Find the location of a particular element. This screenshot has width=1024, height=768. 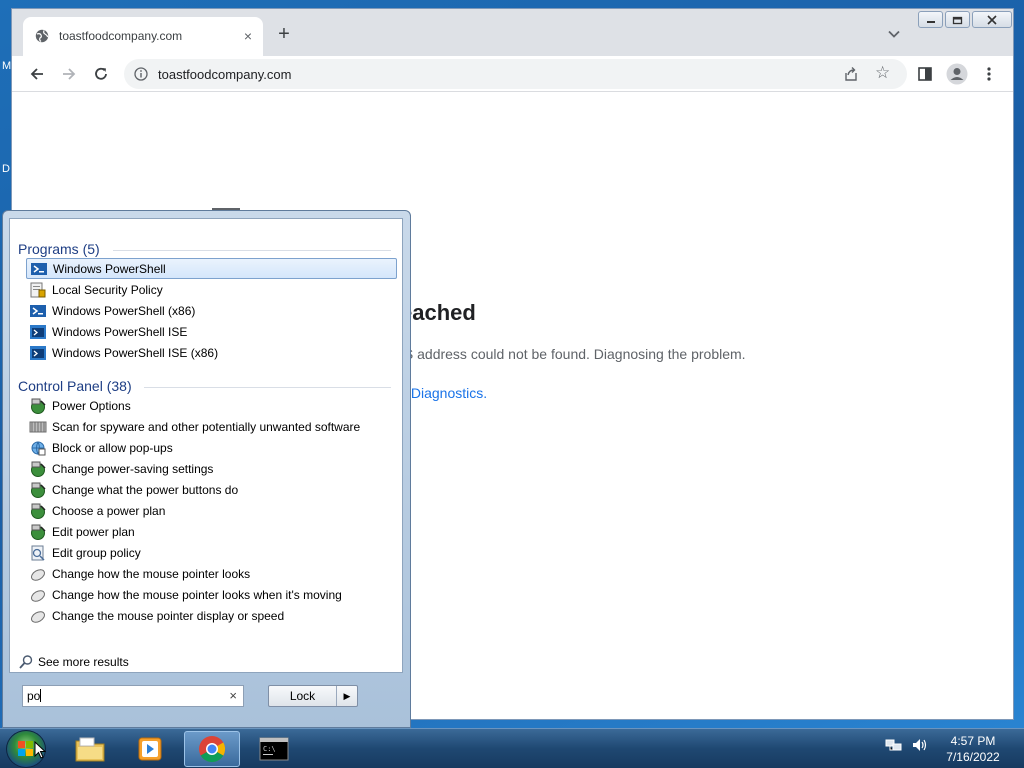

powershell-ise-icon is located at coordinates (38, 331).